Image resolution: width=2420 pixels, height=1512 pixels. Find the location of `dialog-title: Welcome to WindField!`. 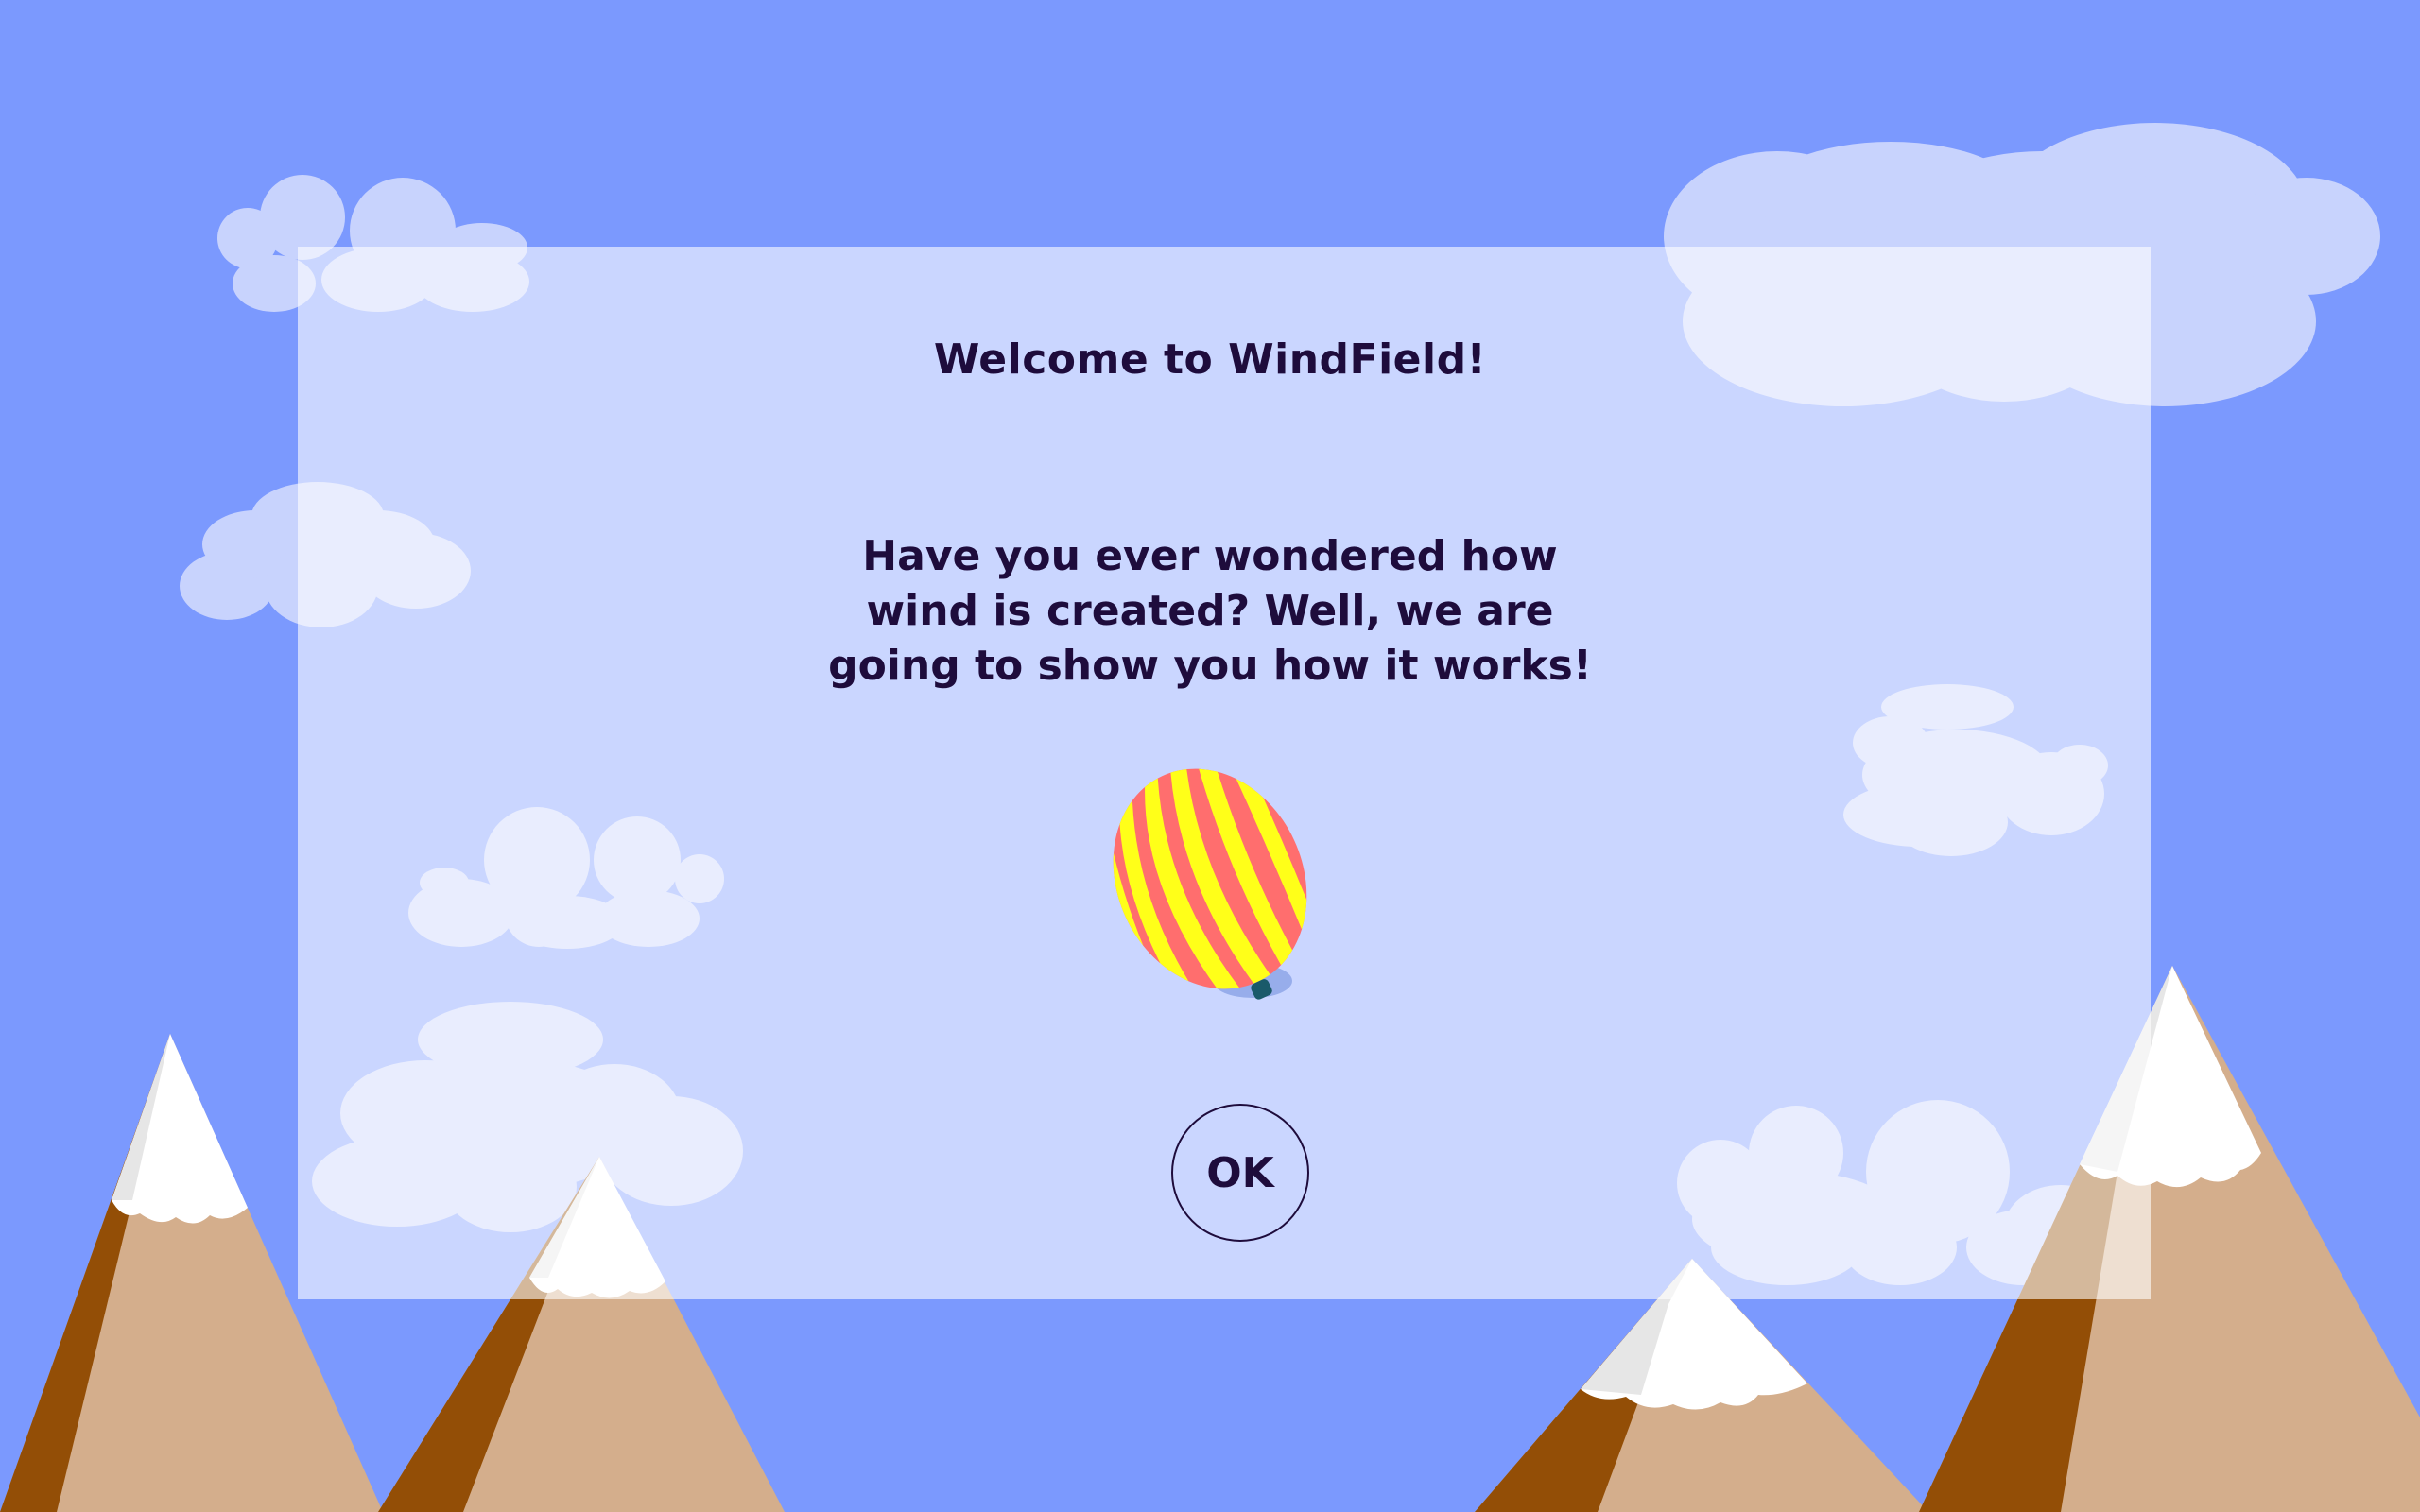

dialog-title: Welcome to WindField! is located at coordinates (1210, 359).